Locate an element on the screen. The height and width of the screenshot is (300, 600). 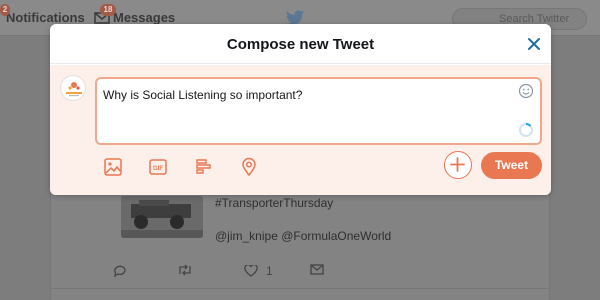
heart-icon is located at coordinates (251, 271).